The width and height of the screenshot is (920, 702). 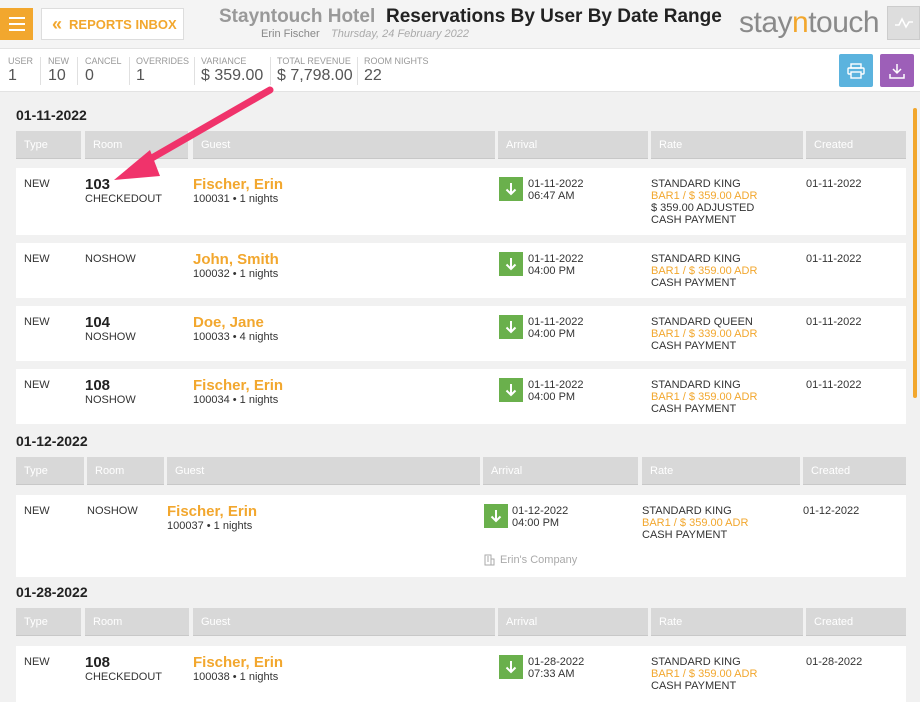 What do you see at coordinates (236, 260) in the screenshot?
I see `guest-name-link: John, Smith` at bounding box center [236, 260].